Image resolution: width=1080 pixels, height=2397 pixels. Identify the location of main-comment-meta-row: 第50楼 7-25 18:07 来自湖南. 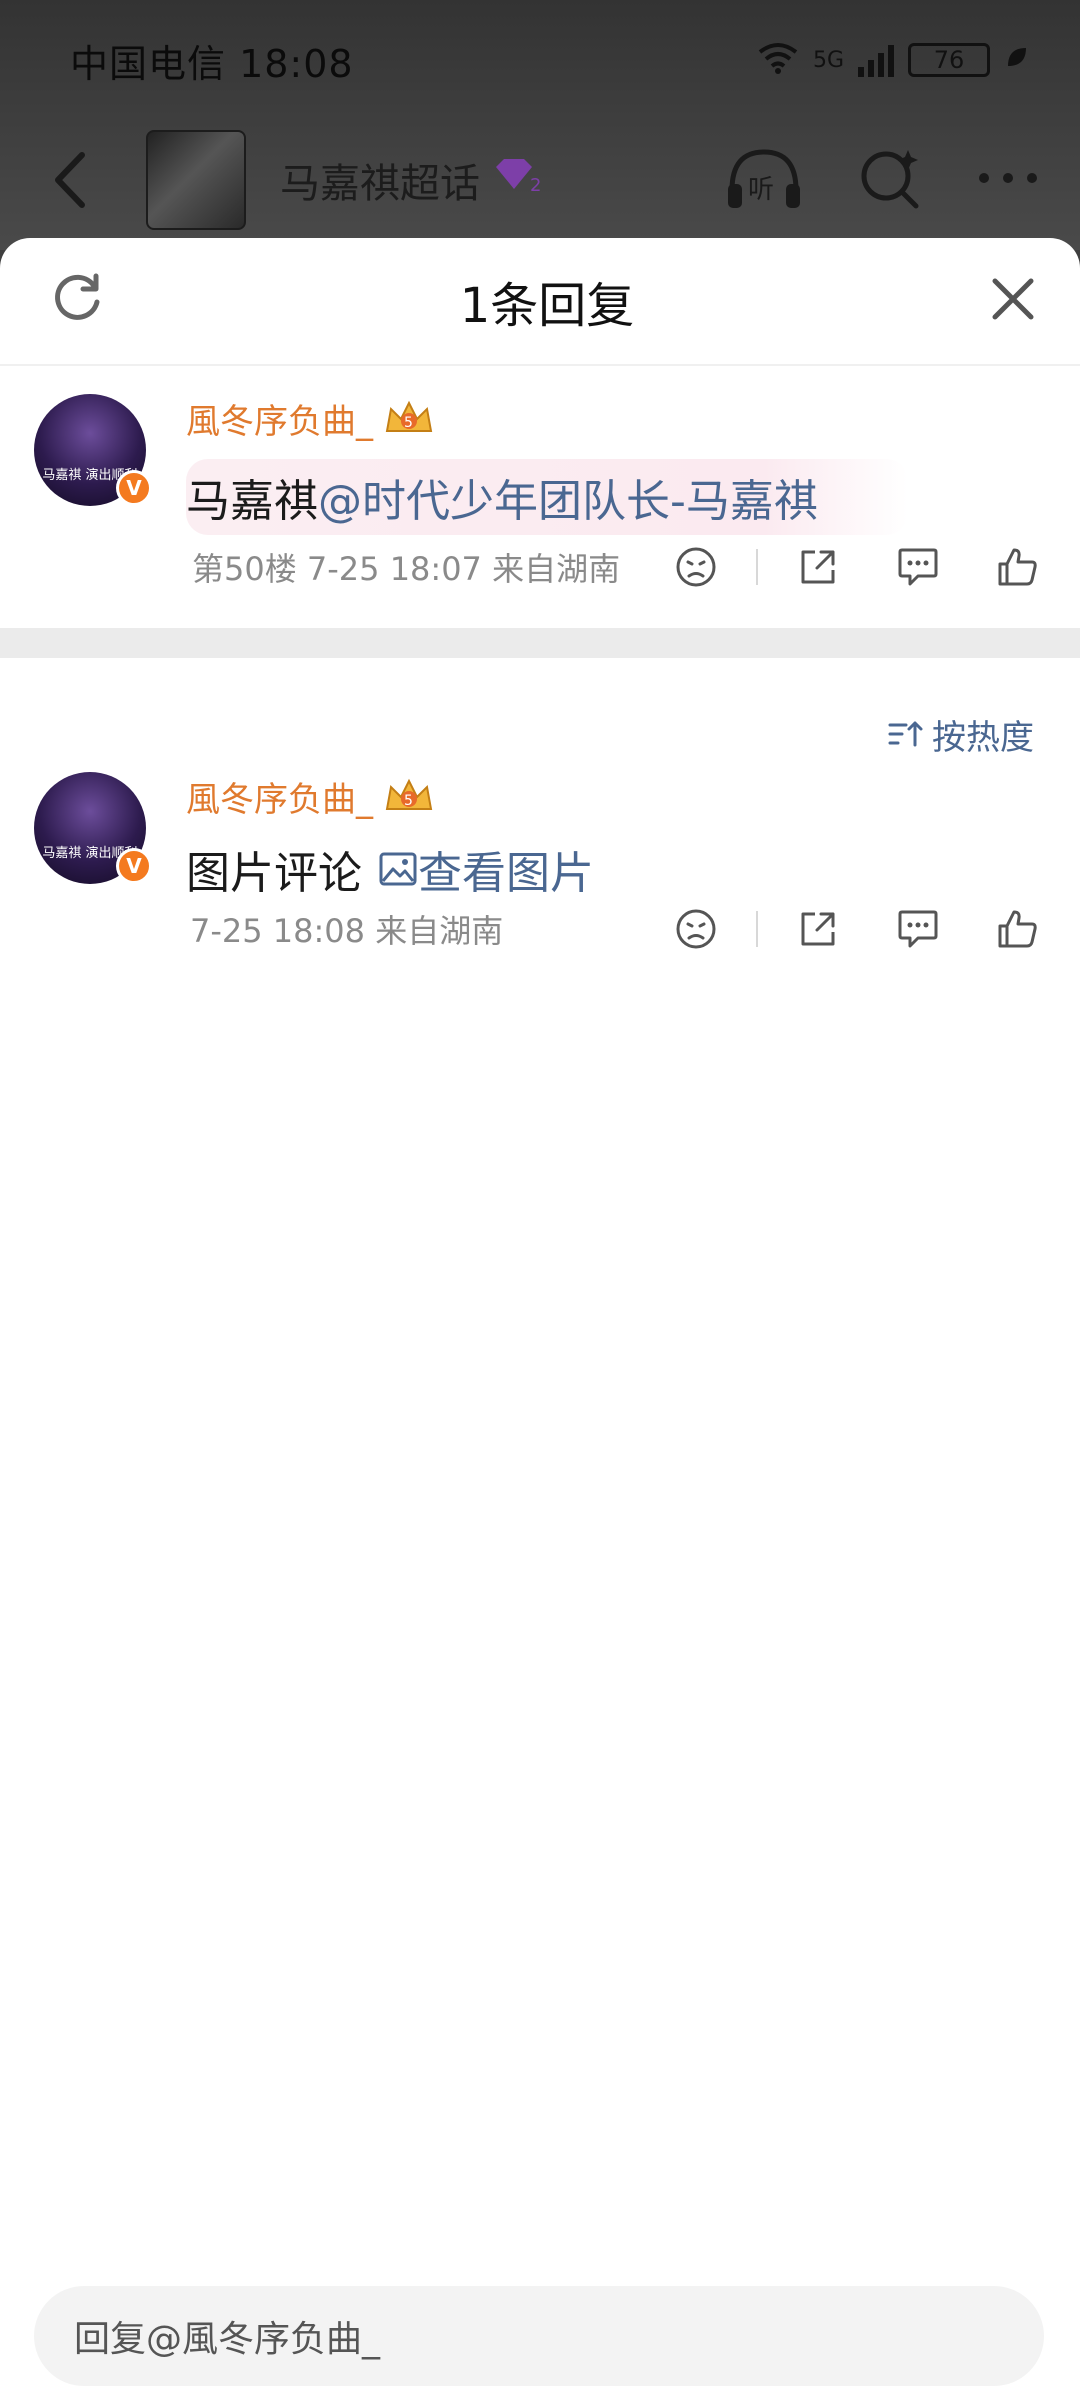
(540, 567).